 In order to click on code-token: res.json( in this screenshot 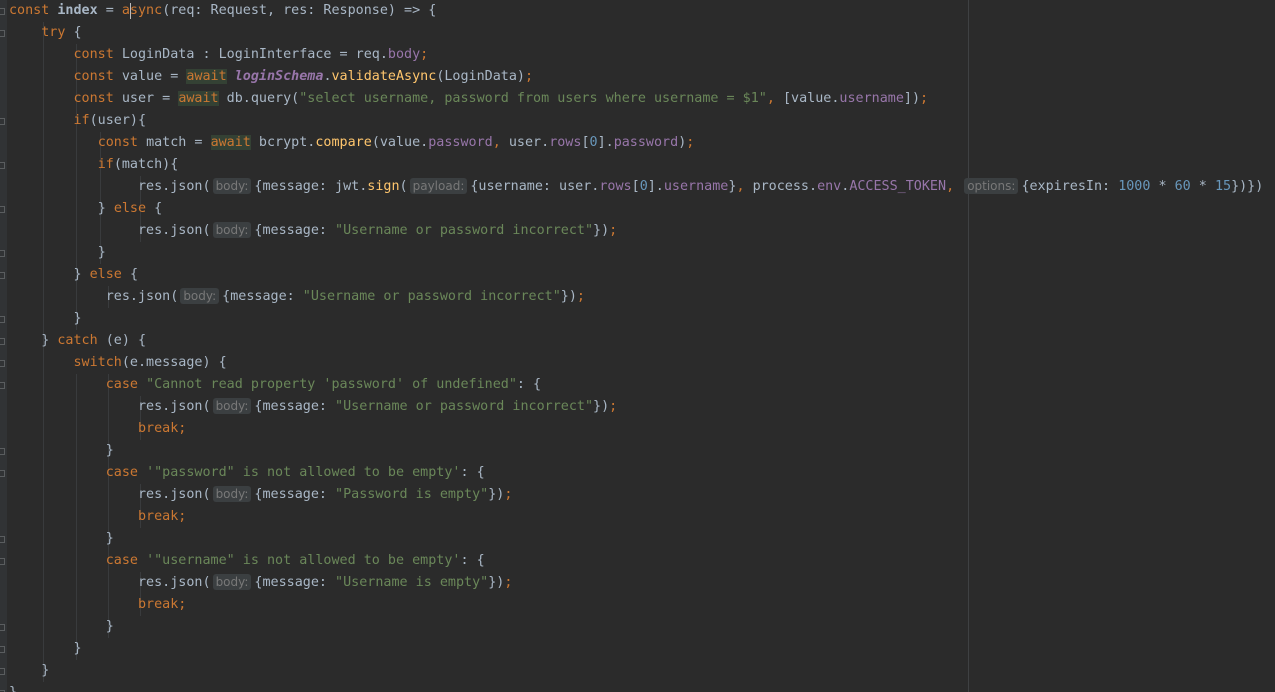, I will do `click(174, 230)`.